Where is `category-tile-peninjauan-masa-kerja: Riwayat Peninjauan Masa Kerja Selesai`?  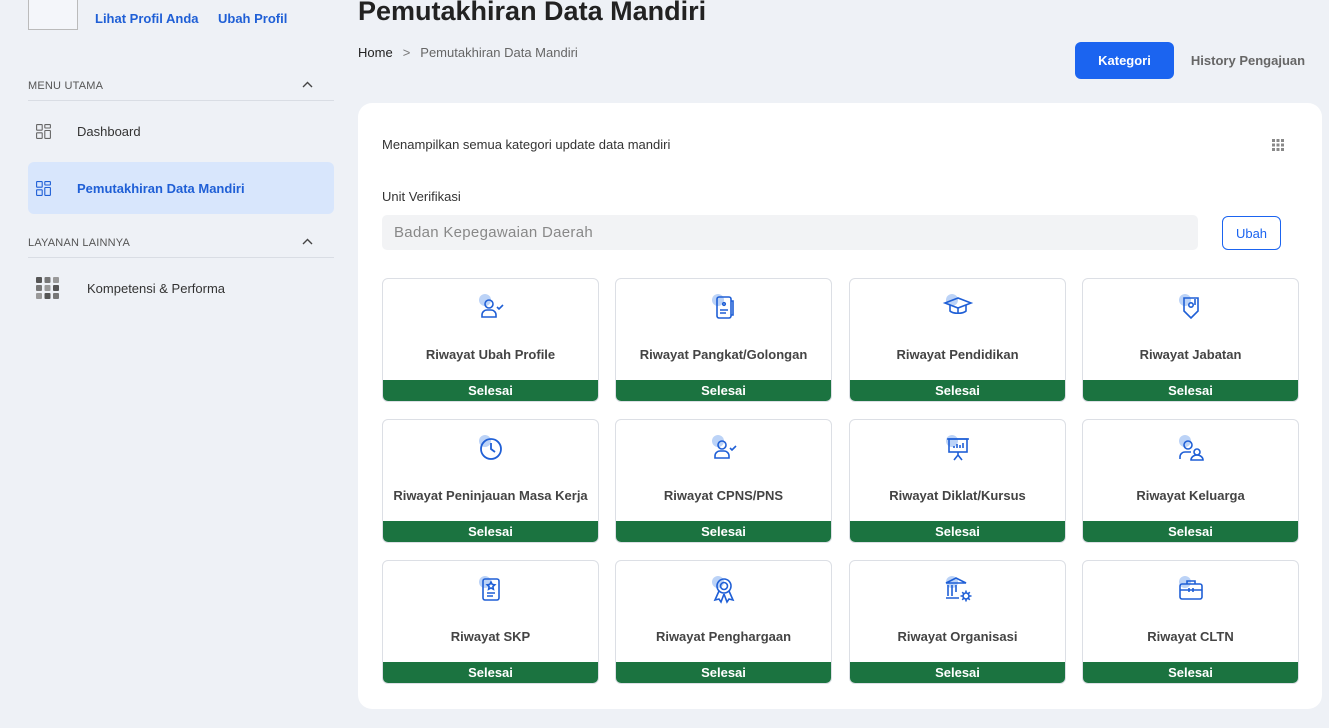
category-tile-peninjauan-masa-kerja: Riwayat Peninjauan Masa Kerja Selesai is located at coordinates (490, 481).